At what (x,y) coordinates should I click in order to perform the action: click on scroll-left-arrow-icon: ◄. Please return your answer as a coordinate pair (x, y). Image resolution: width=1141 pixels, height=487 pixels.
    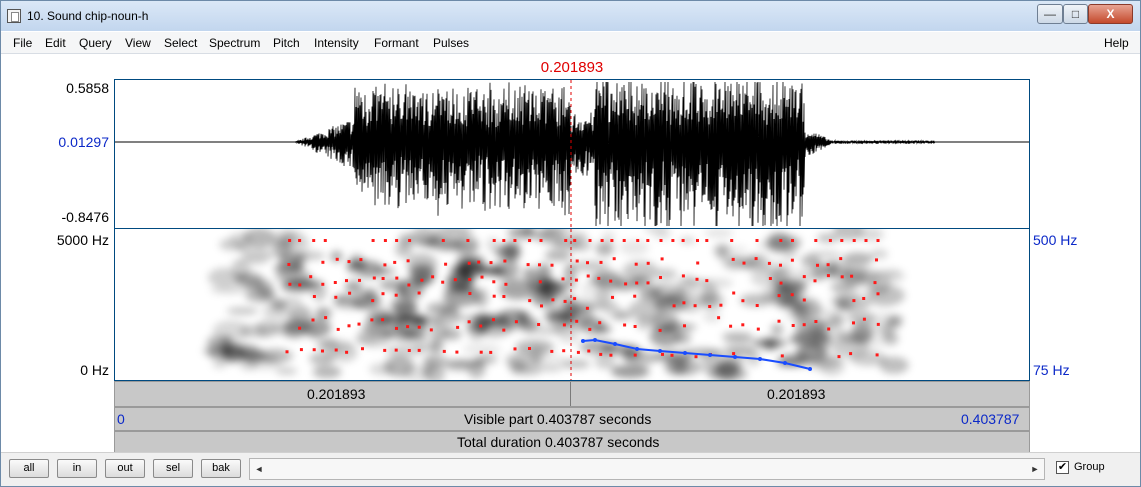
    Looking at the image, I should click on (259, 469).